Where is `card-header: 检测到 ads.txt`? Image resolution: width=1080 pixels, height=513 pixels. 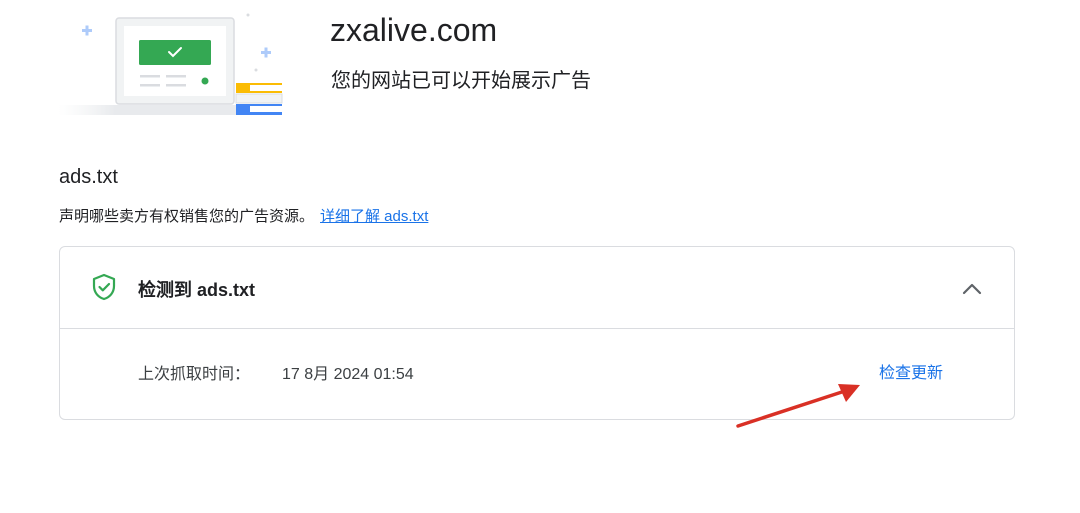
card-header: 检测到 ads.txt is located at coordinates (537, 288).